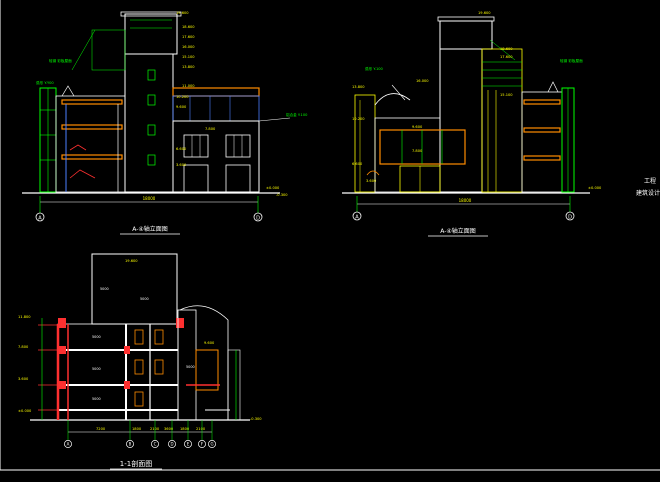  I want to click on axis-label: D, so click(171, 444).